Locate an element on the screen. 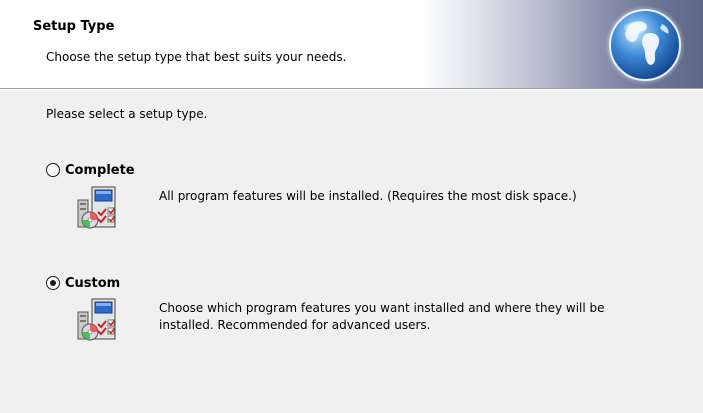 The image size is (703, 413). complete-radio-button is located at coordinates (53, 170).